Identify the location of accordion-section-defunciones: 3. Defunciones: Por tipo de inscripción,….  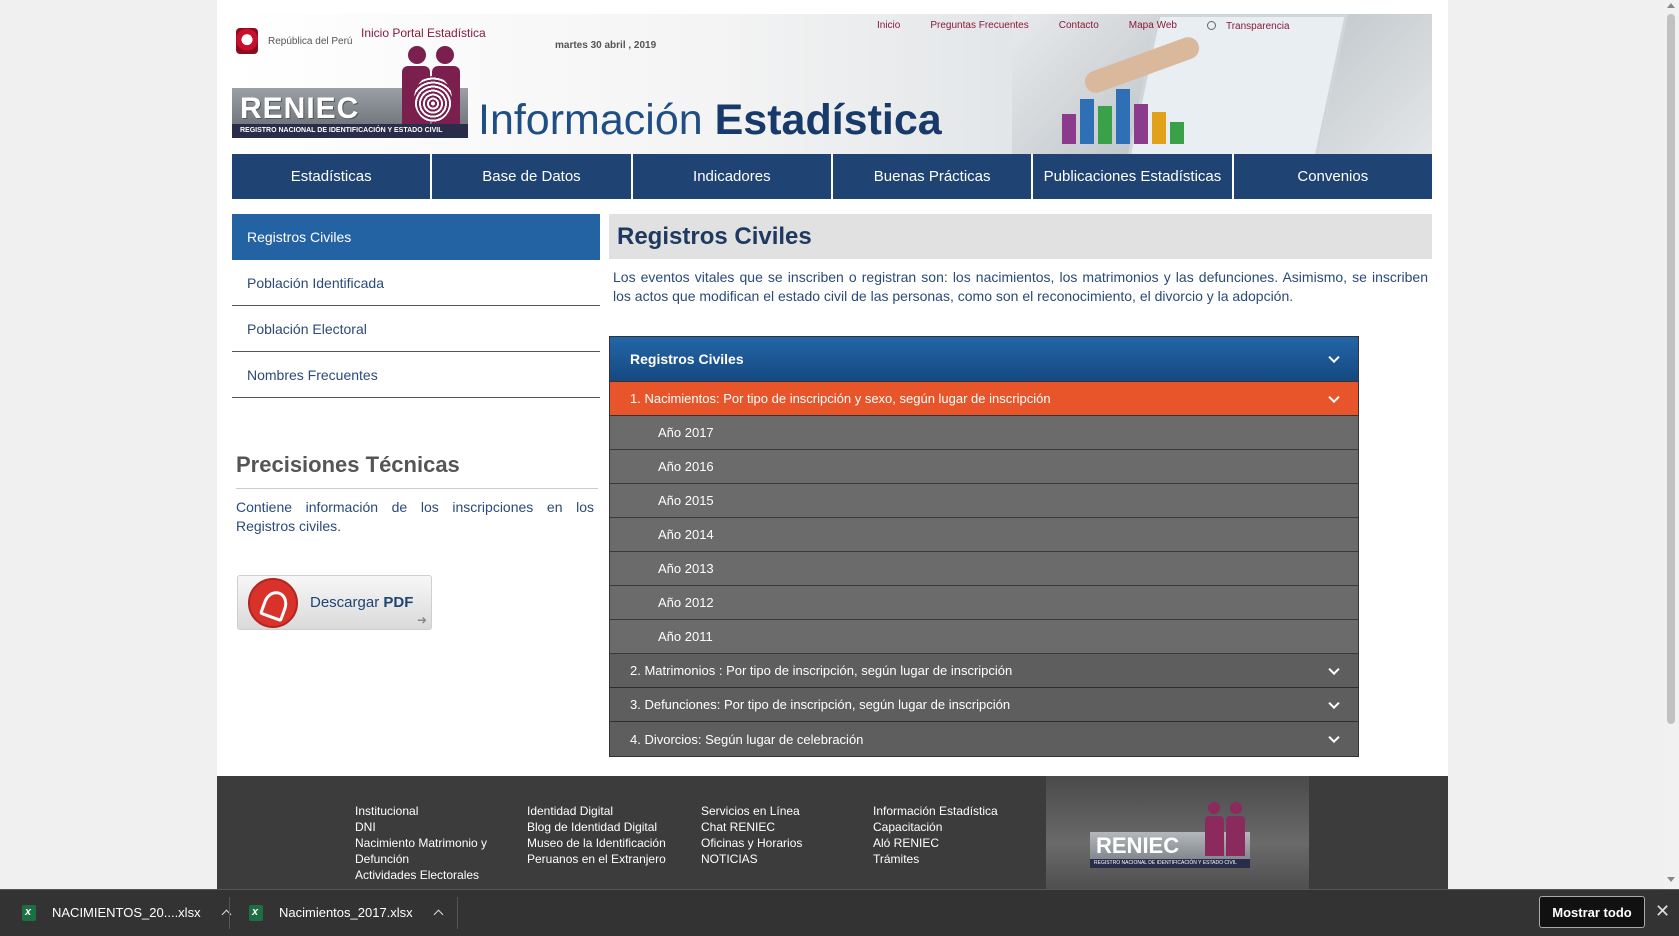
(984, 705).